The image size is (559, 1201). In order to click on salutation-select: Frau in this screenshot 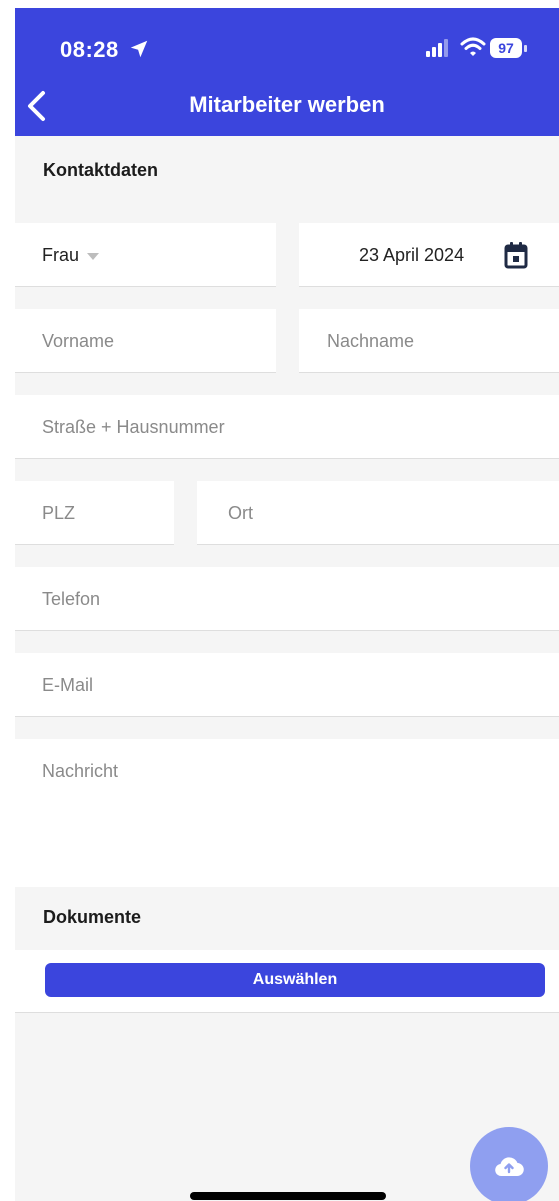, I will do `click(145, 255)`.